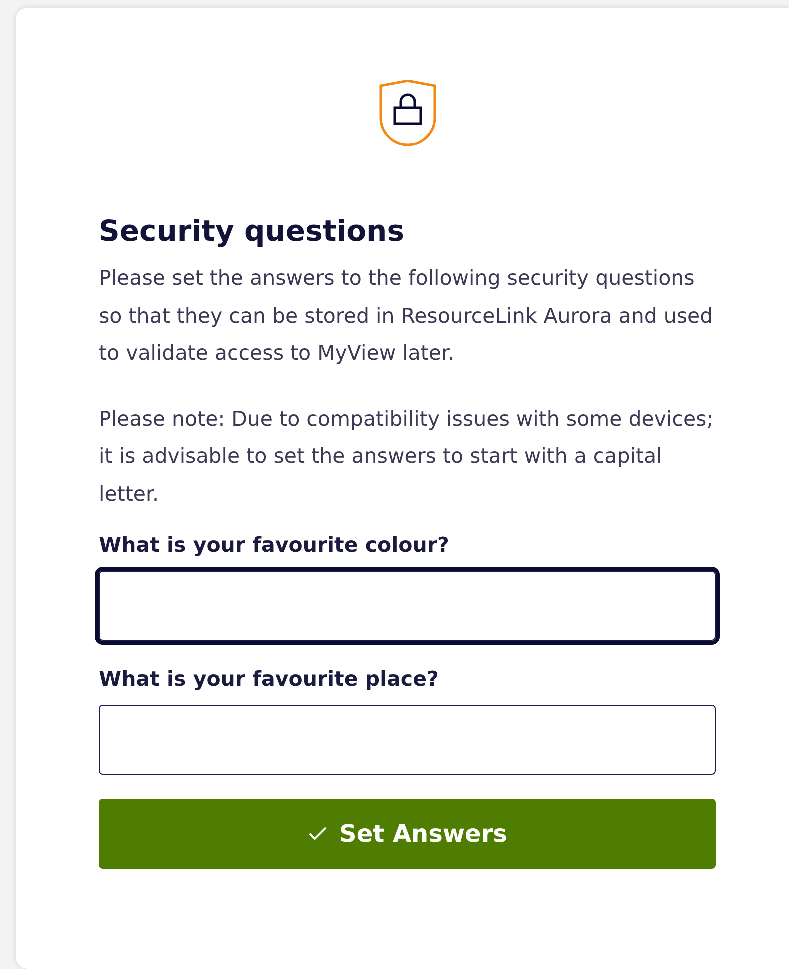  What do you see at coordinates (269, 679) in the screenshot?
I see `question-label: What is your favourite place?` at bounding box center [269, 679].